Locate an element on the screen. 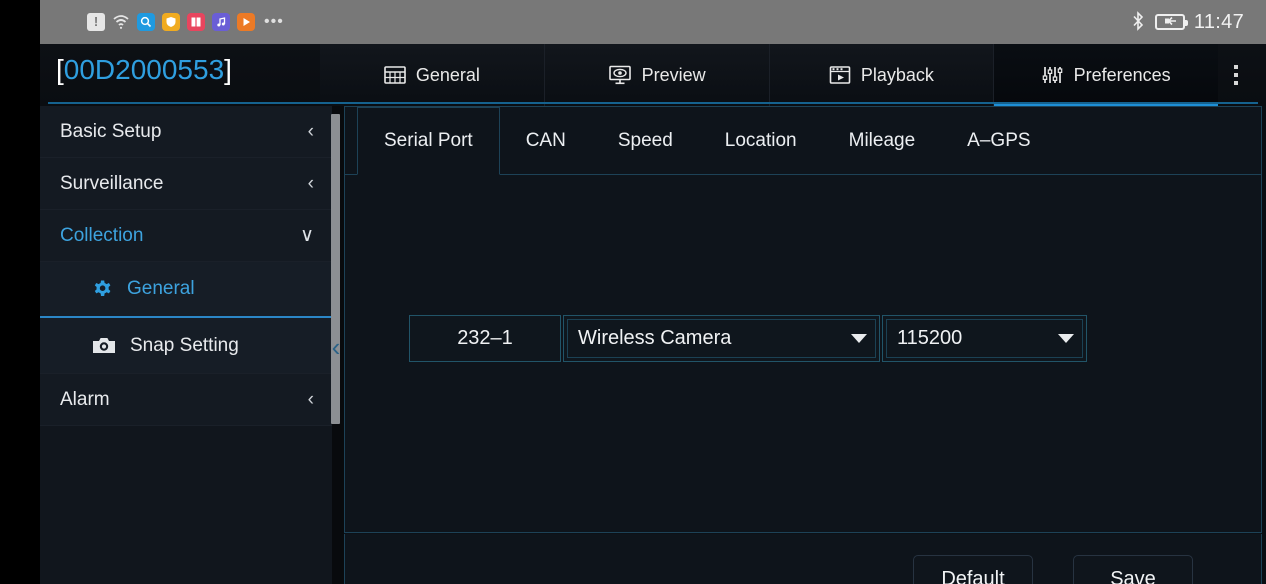  tab-serial-port: Serial Port is located at coordinates (428, 141).